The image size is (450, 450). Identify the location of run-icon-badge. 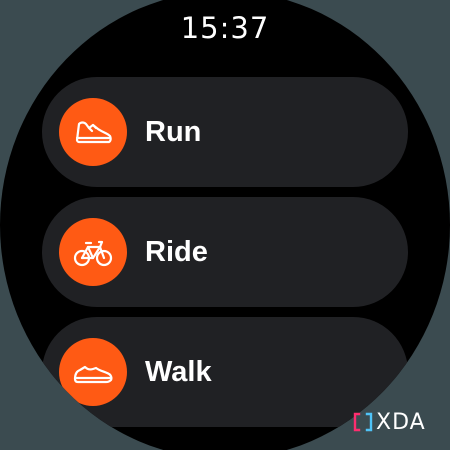
(93, 132).